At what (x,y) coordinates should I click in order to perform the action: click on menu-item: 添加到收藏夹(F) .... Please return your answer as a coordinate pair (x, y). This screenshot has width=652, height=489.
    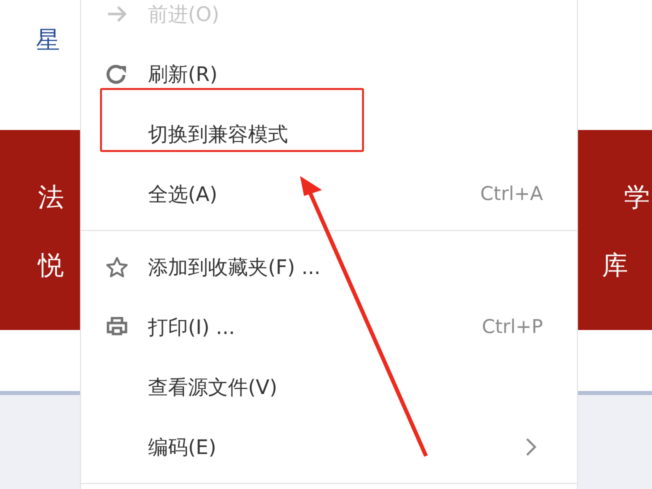
    Looking at the image, I should click on (329, 267).